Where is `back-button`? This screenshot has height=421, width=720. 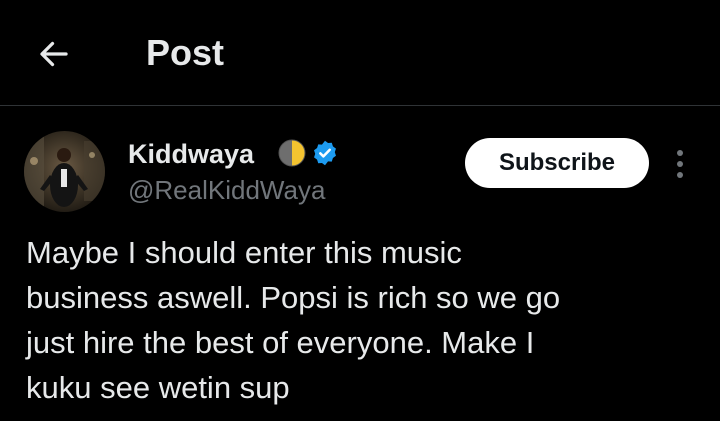
back-button is located at coordinates (54, 54).